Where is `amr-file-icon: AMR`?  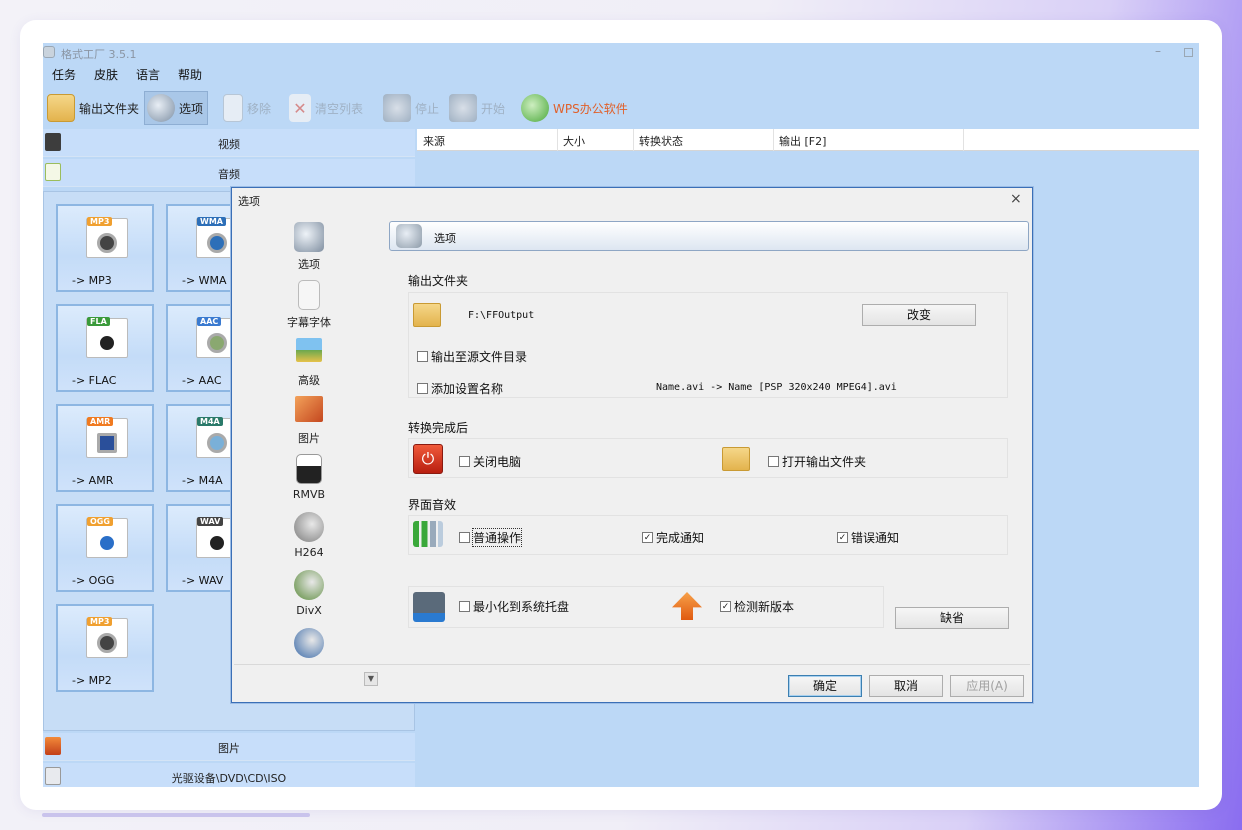
amr-file-icon: AMR is located at coordinates (107, 437).